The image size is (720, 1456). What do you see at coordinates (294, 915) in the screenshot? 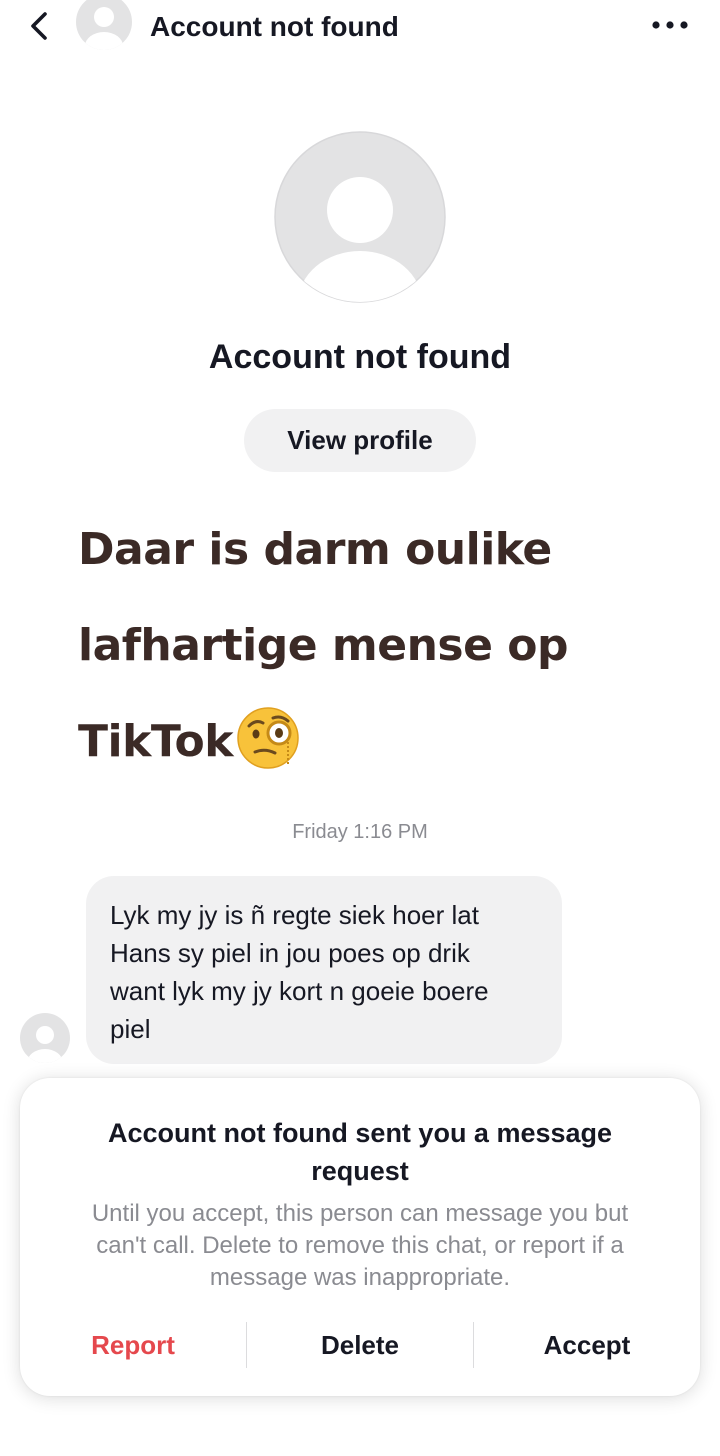
I see `message-line: Lyk my jy is ñ regte siek hoer lat` at bounding box center [294, 915].